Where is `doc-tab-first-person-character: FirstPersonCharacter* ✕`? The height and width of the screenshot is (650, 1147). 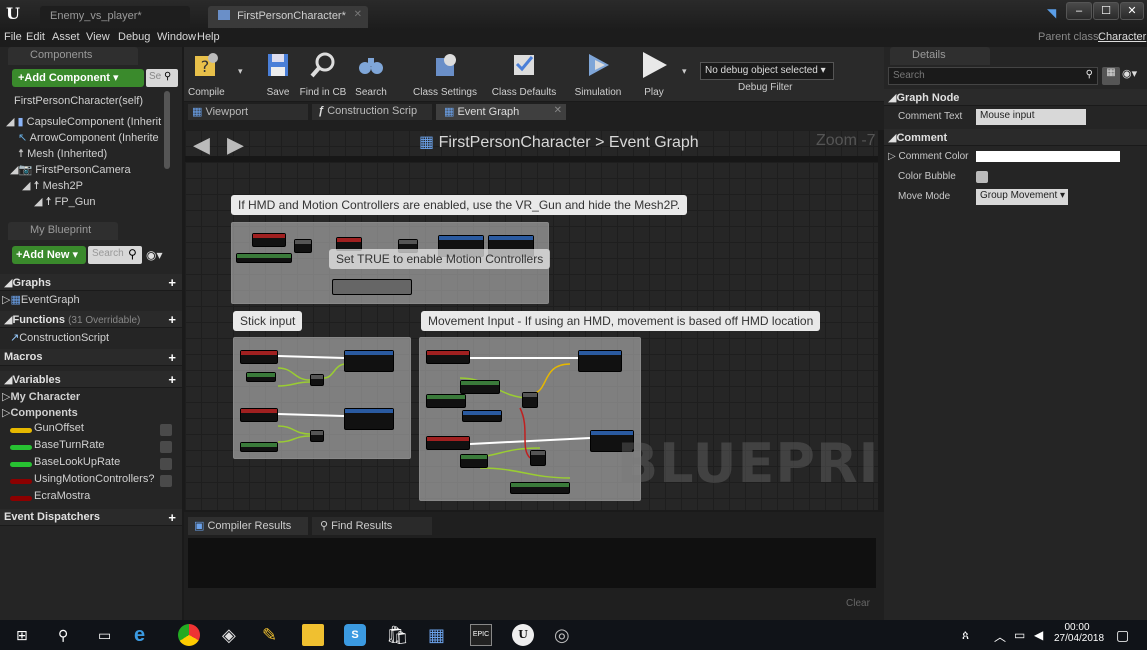 doc-tab-first-person-character: FirstPersonCharacter* ✕ is located at coordinates (288, 17).